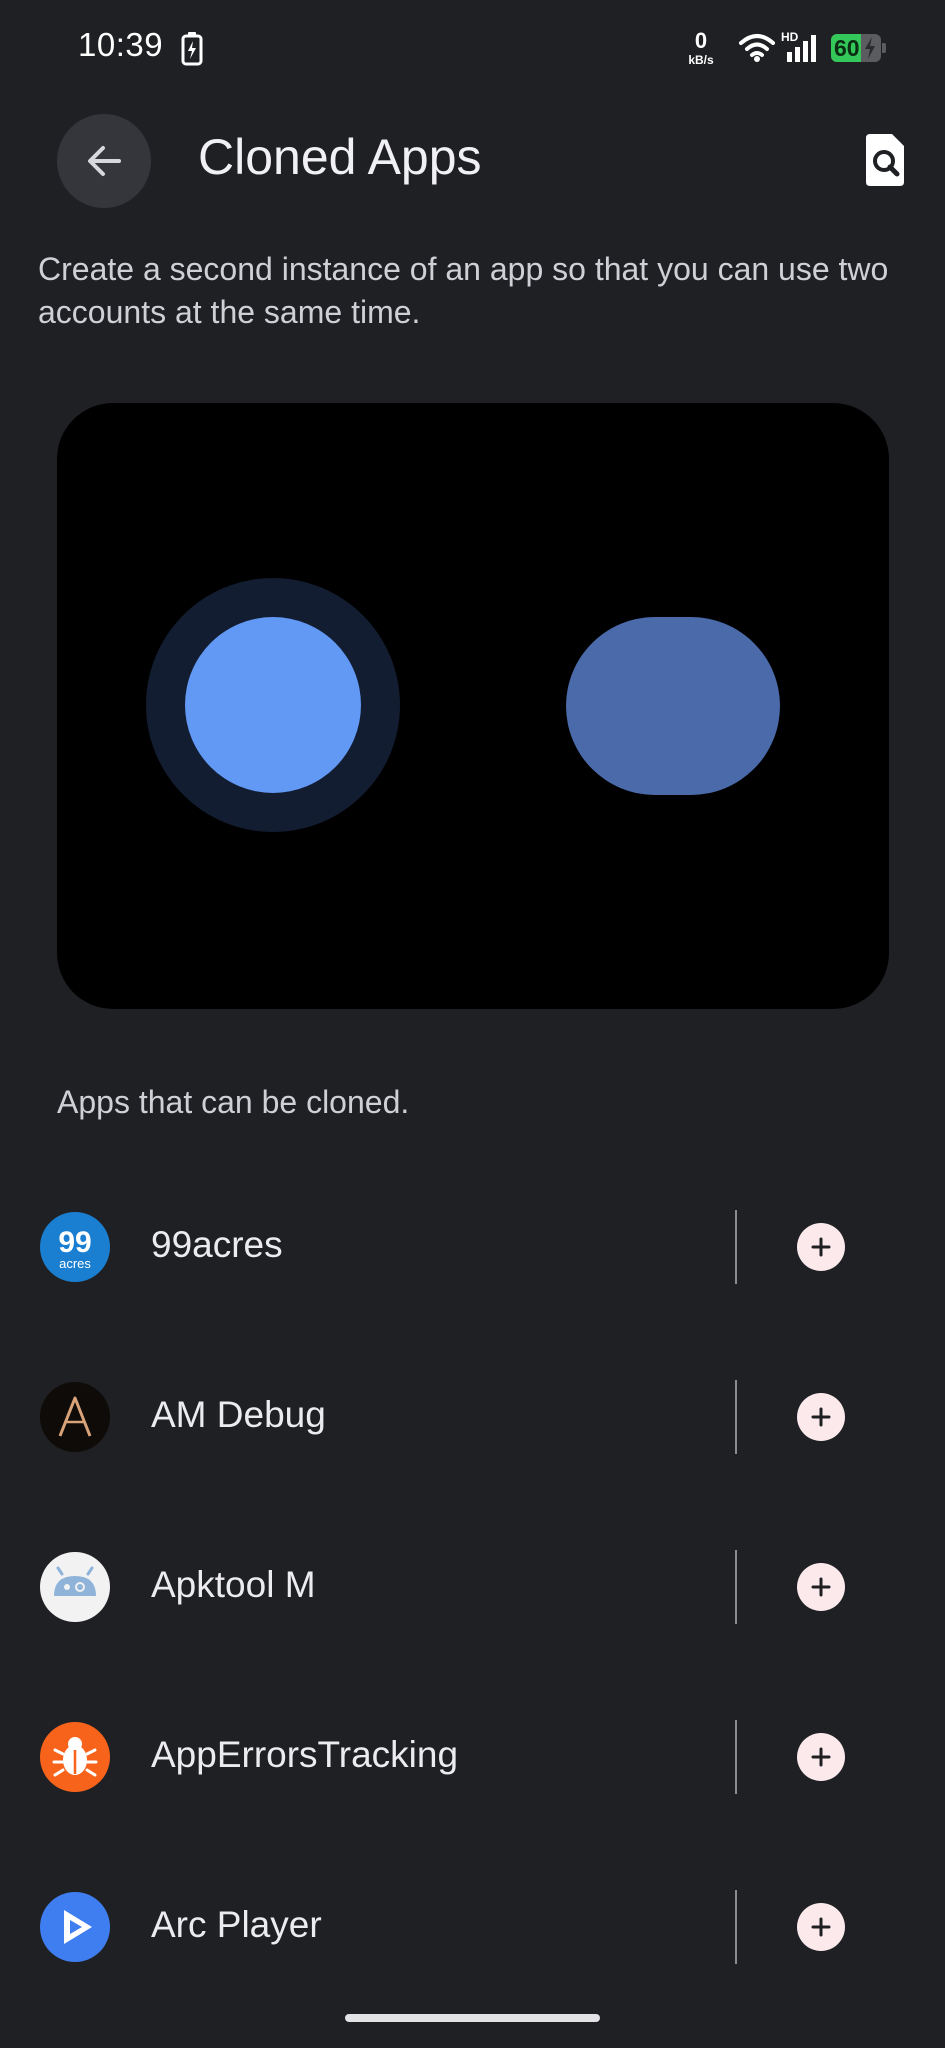 Image resolution: width=945 pixels, height=2048 pixels. What do you see at coordinates (847, 48) in the screenshot?
I see `battery-level: 60` at bounding box center [847, 48].